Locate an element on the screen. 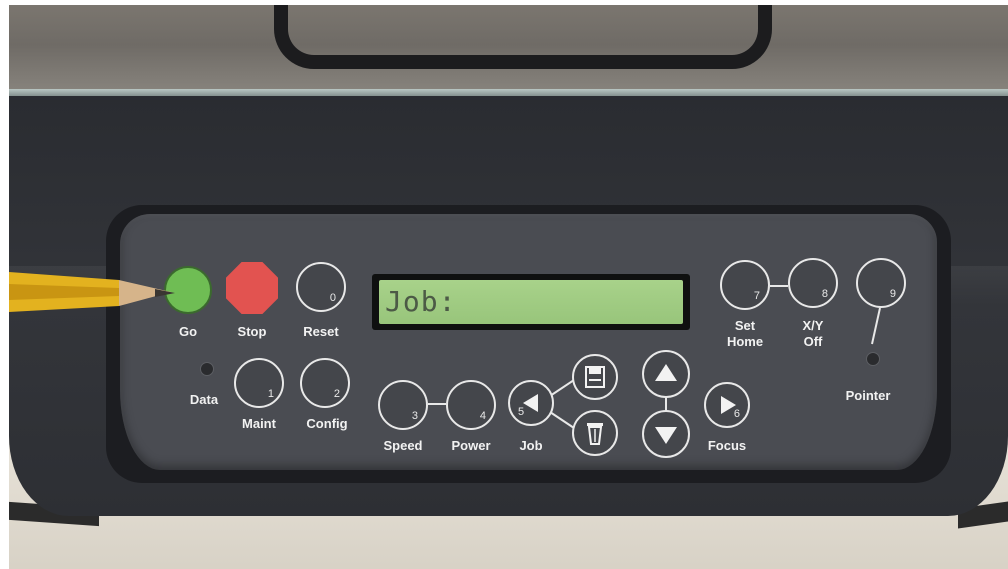 This screenshot has width=1008, height=569. trash-icon is located at coordinates (595, 434).